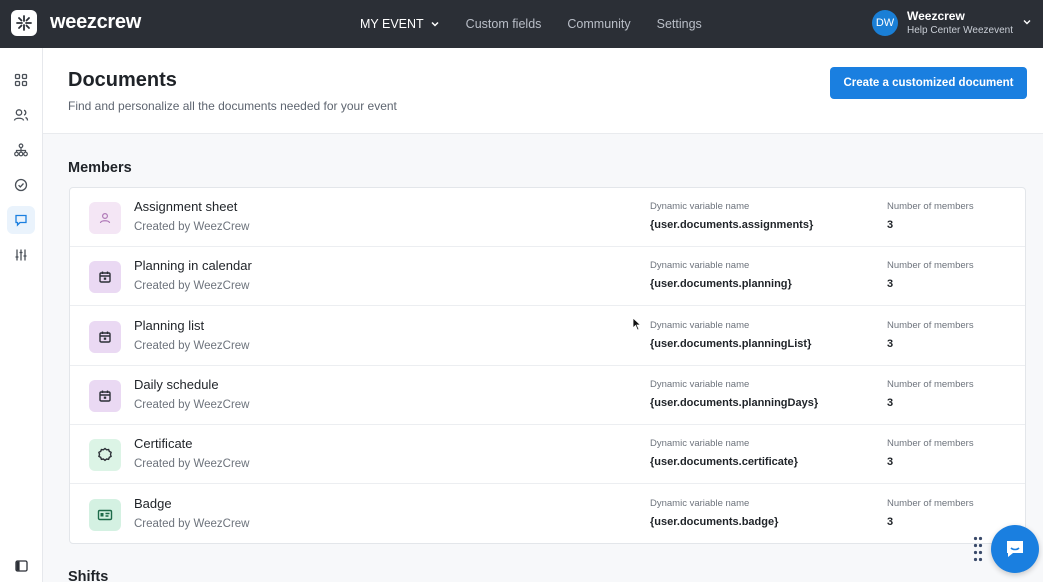 The width and height of the screenshot is (1043, 582). Describe the element at coordinates (731, 343) in the screenshot. I see `variable-value: {user.documents.planningList}` at that location.